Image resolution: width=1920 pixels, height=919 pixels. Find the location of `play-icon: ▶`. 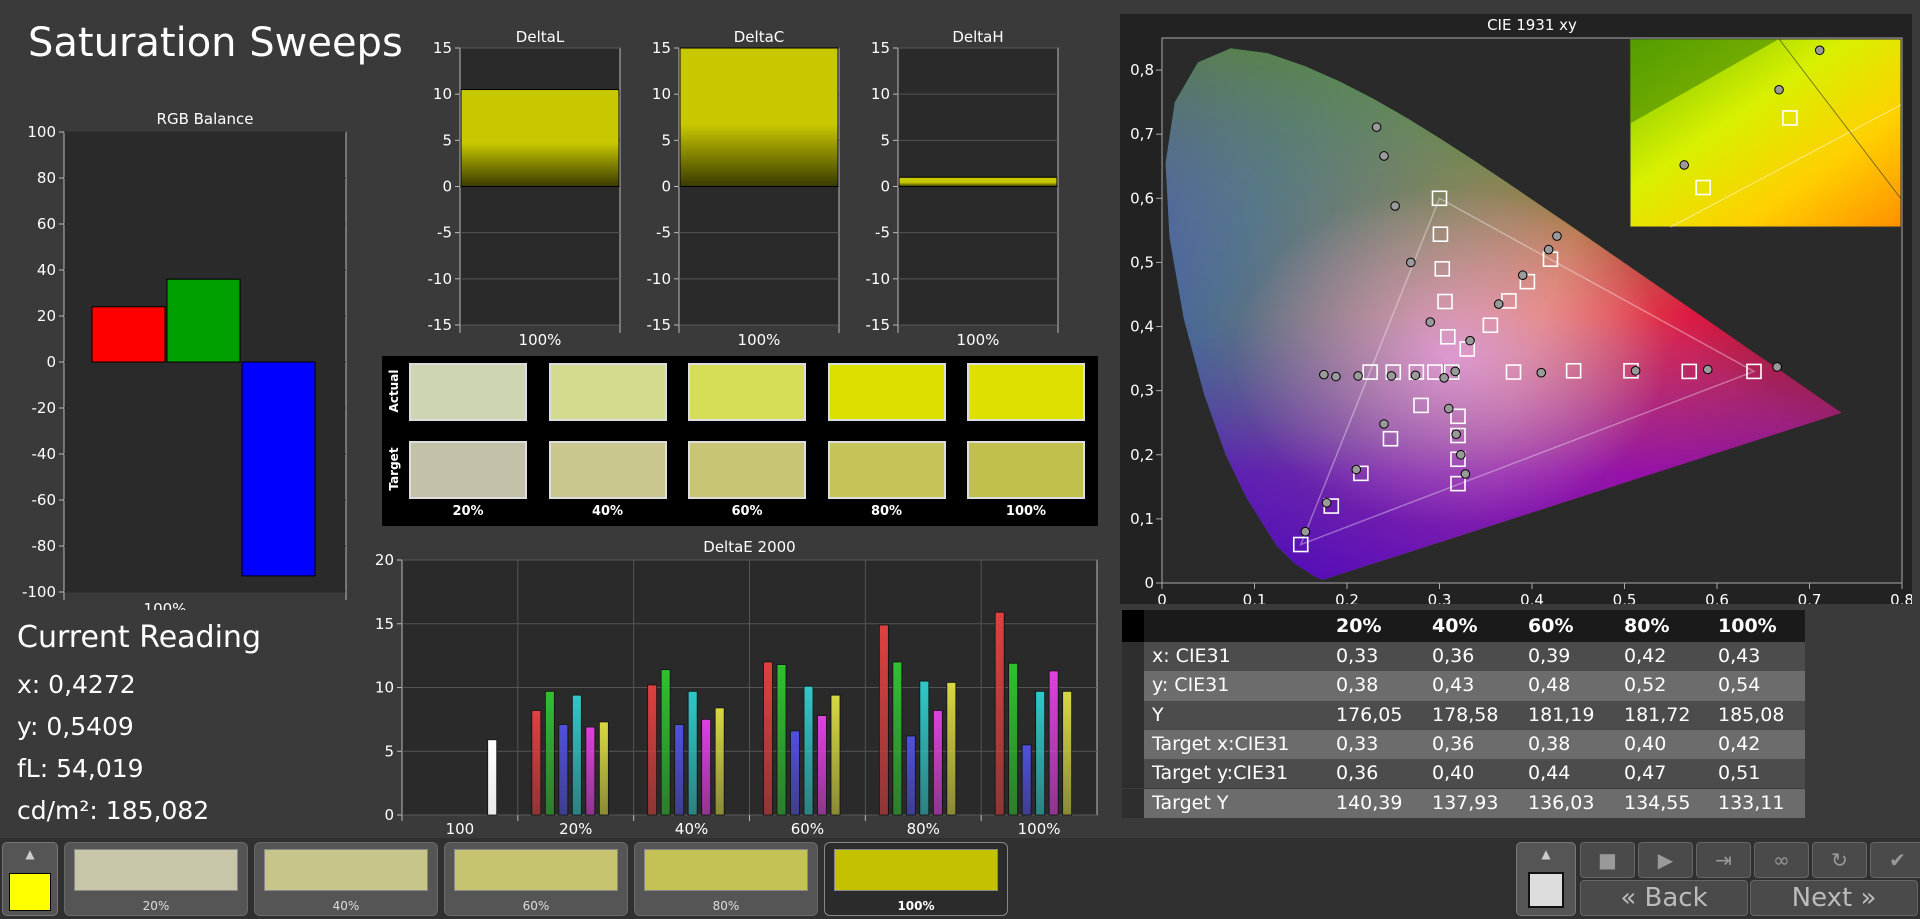

play-icon: ▶ is located at coordinates (1665, 860).